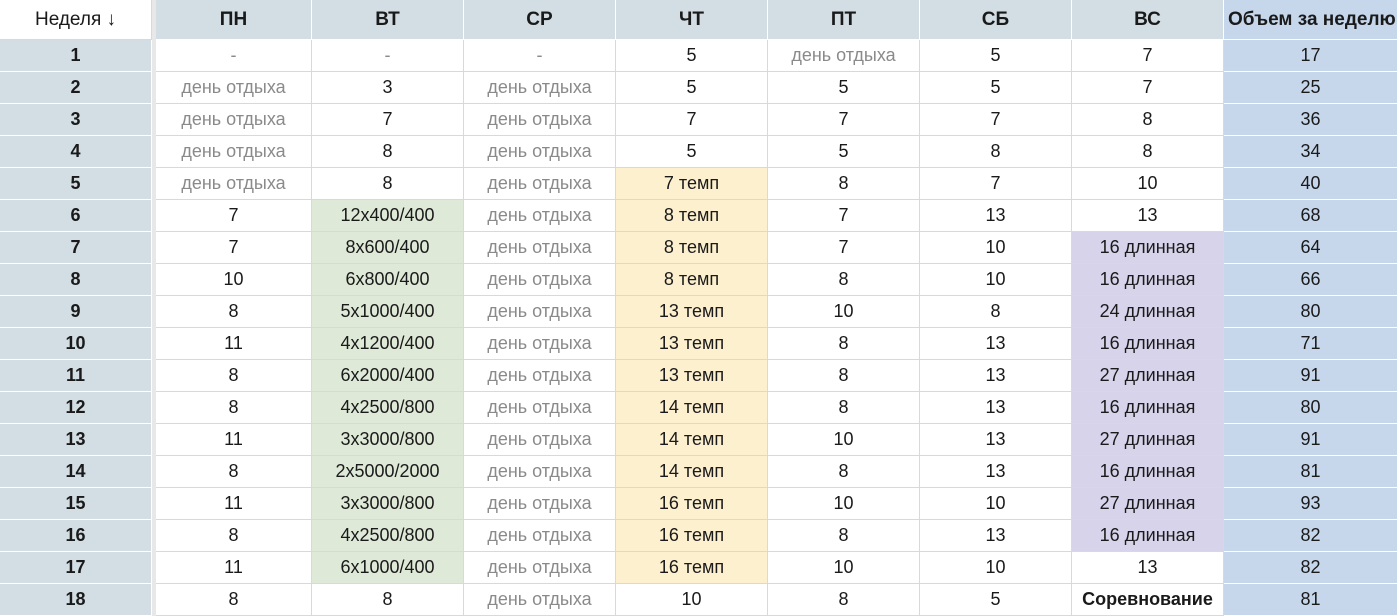 This screenshot has height=616, width=1398. Describe the element at coordinates (1148, 88) in the screenshot. I see `day-cell-sun: 7` at that location.